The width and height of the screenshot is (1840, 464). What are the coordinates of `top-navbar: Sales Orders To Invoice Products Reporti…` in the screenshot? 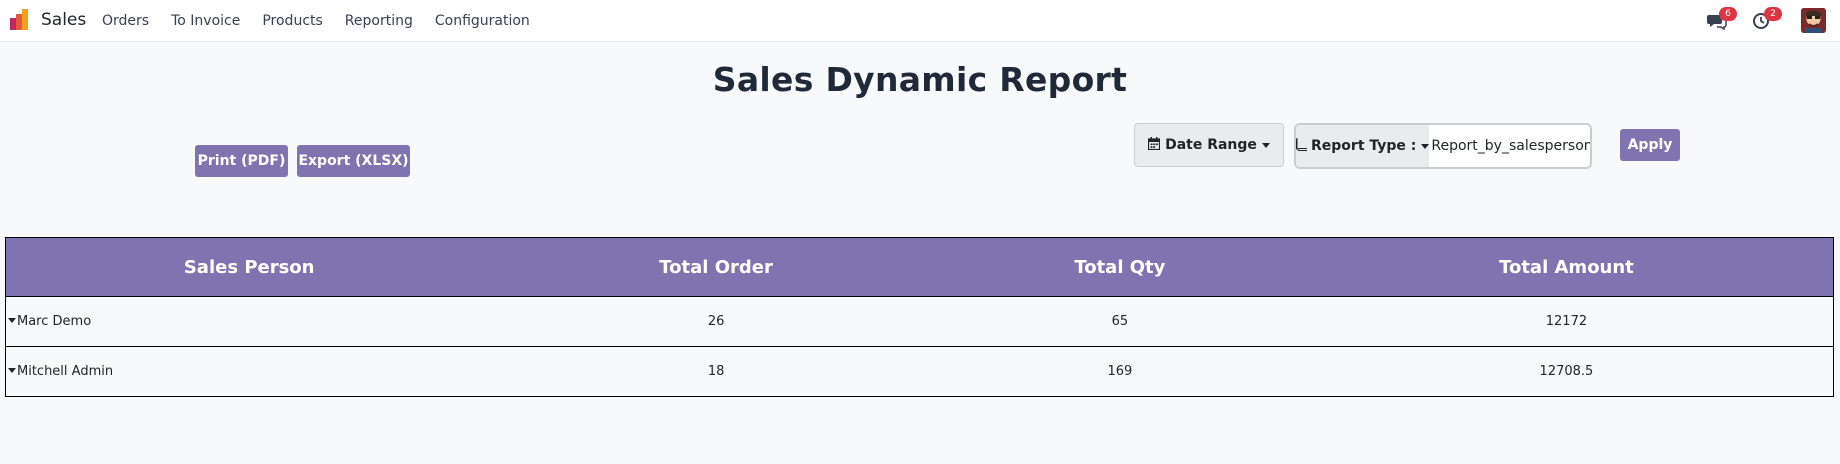 It's located at (920, 21).